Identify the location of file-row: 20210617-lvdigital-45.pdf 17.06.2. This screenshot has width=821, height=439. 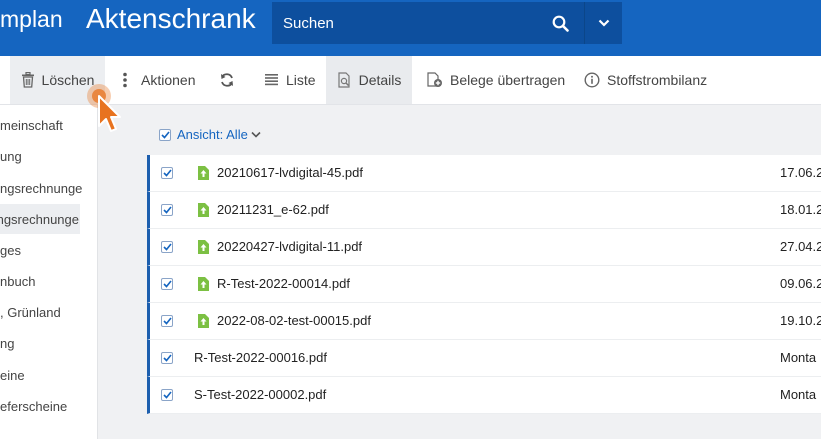
(484, 173).